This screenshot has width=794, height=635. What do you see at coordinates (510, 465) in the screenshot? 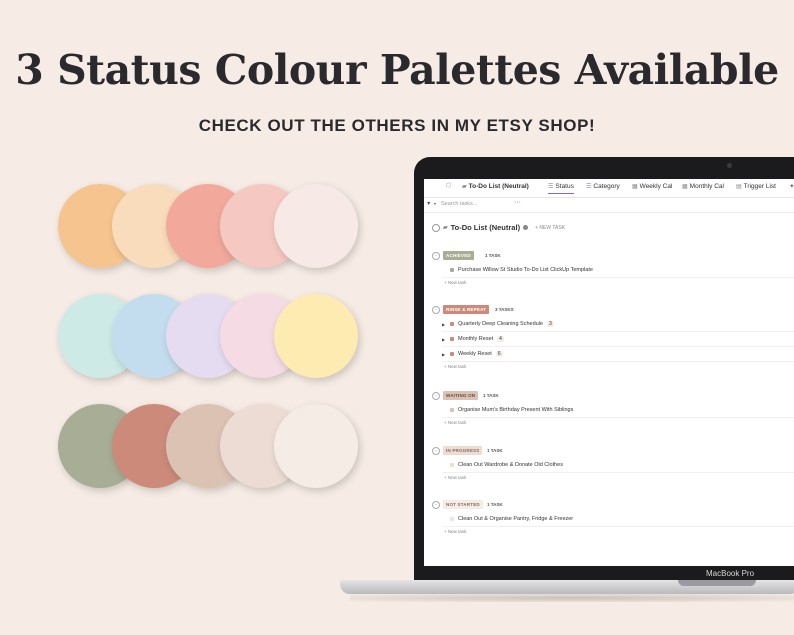
I see `task-name: Clean Out Wardrobe & Donate Old Clothes` at bounding box center [510, 465].